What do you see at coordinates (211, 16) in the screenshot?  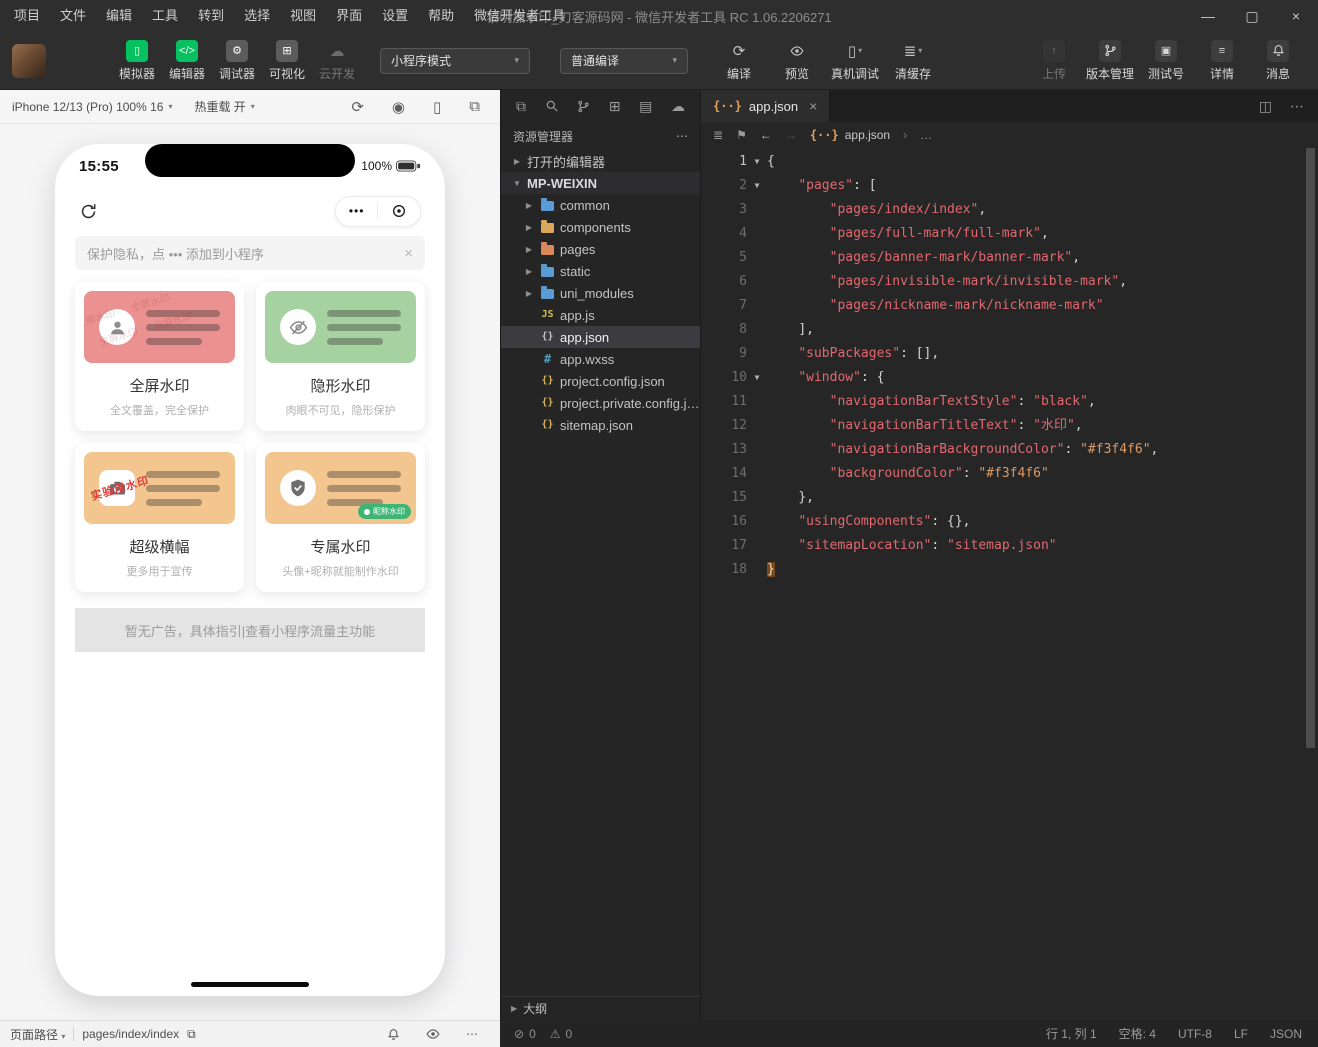 I see `menu-item: 转到` at bounding box center [211, 16].